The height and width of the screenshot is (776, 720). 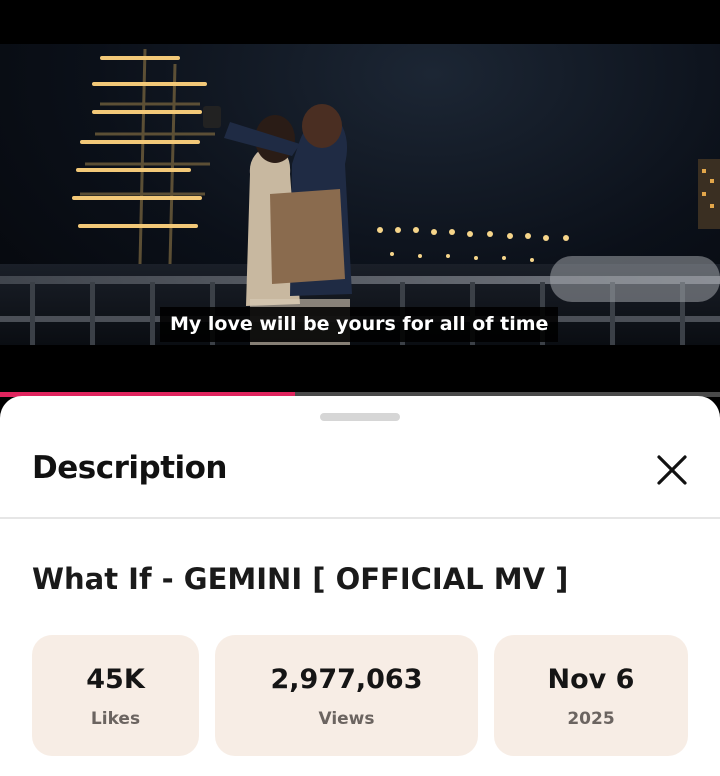 I want to click on video-title: What If - GEMINI [ OFFICIAL MV ], so click(x=300, y=579).